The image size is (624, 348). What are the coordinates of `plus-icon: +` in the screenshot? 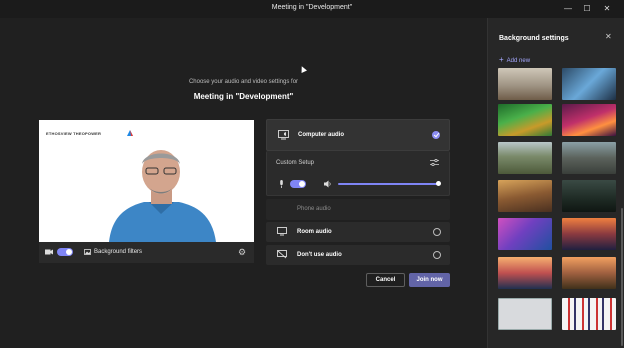 It's located at (501, 59).